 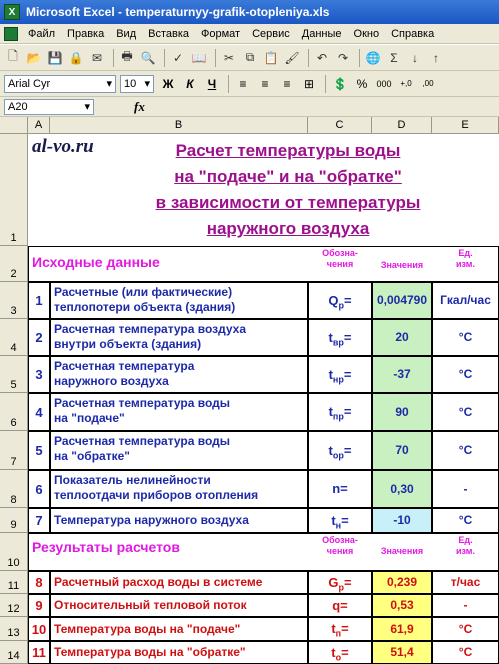 I want to click on thousands-icon: 000, so click(x=384, y=84).